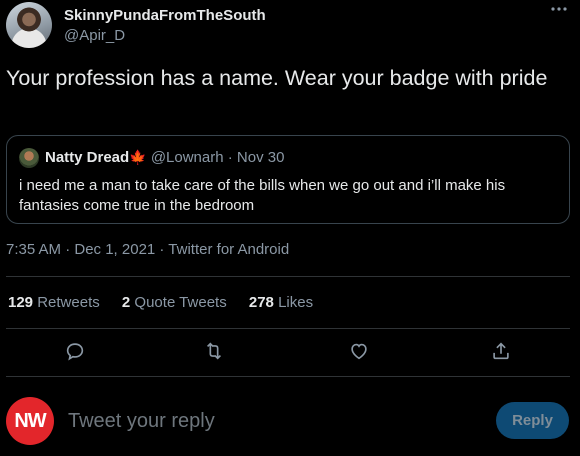 The width and height of the screenshot is (580, 456). I want to click on author-avatar, so click(29, 25).